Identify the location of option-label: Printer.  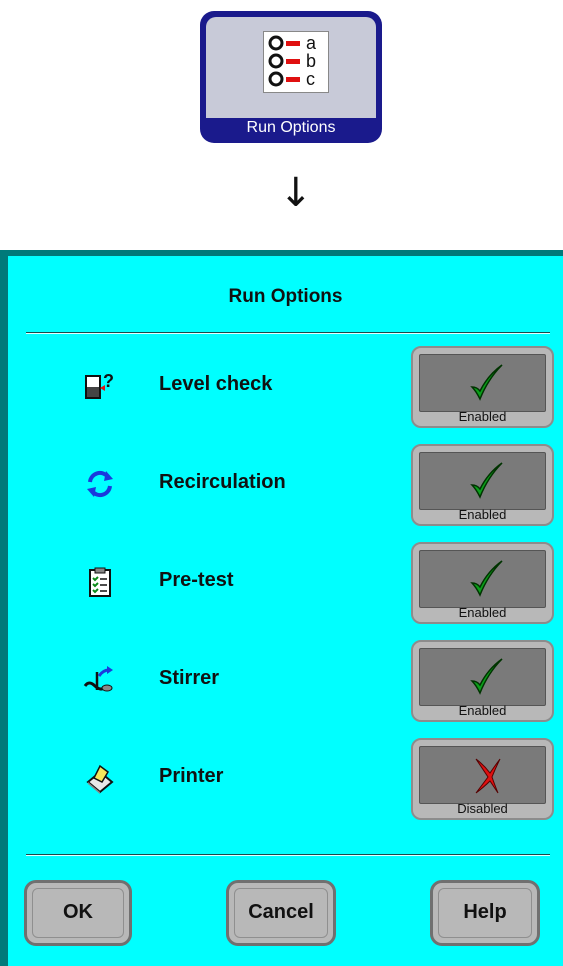
(191, 776).